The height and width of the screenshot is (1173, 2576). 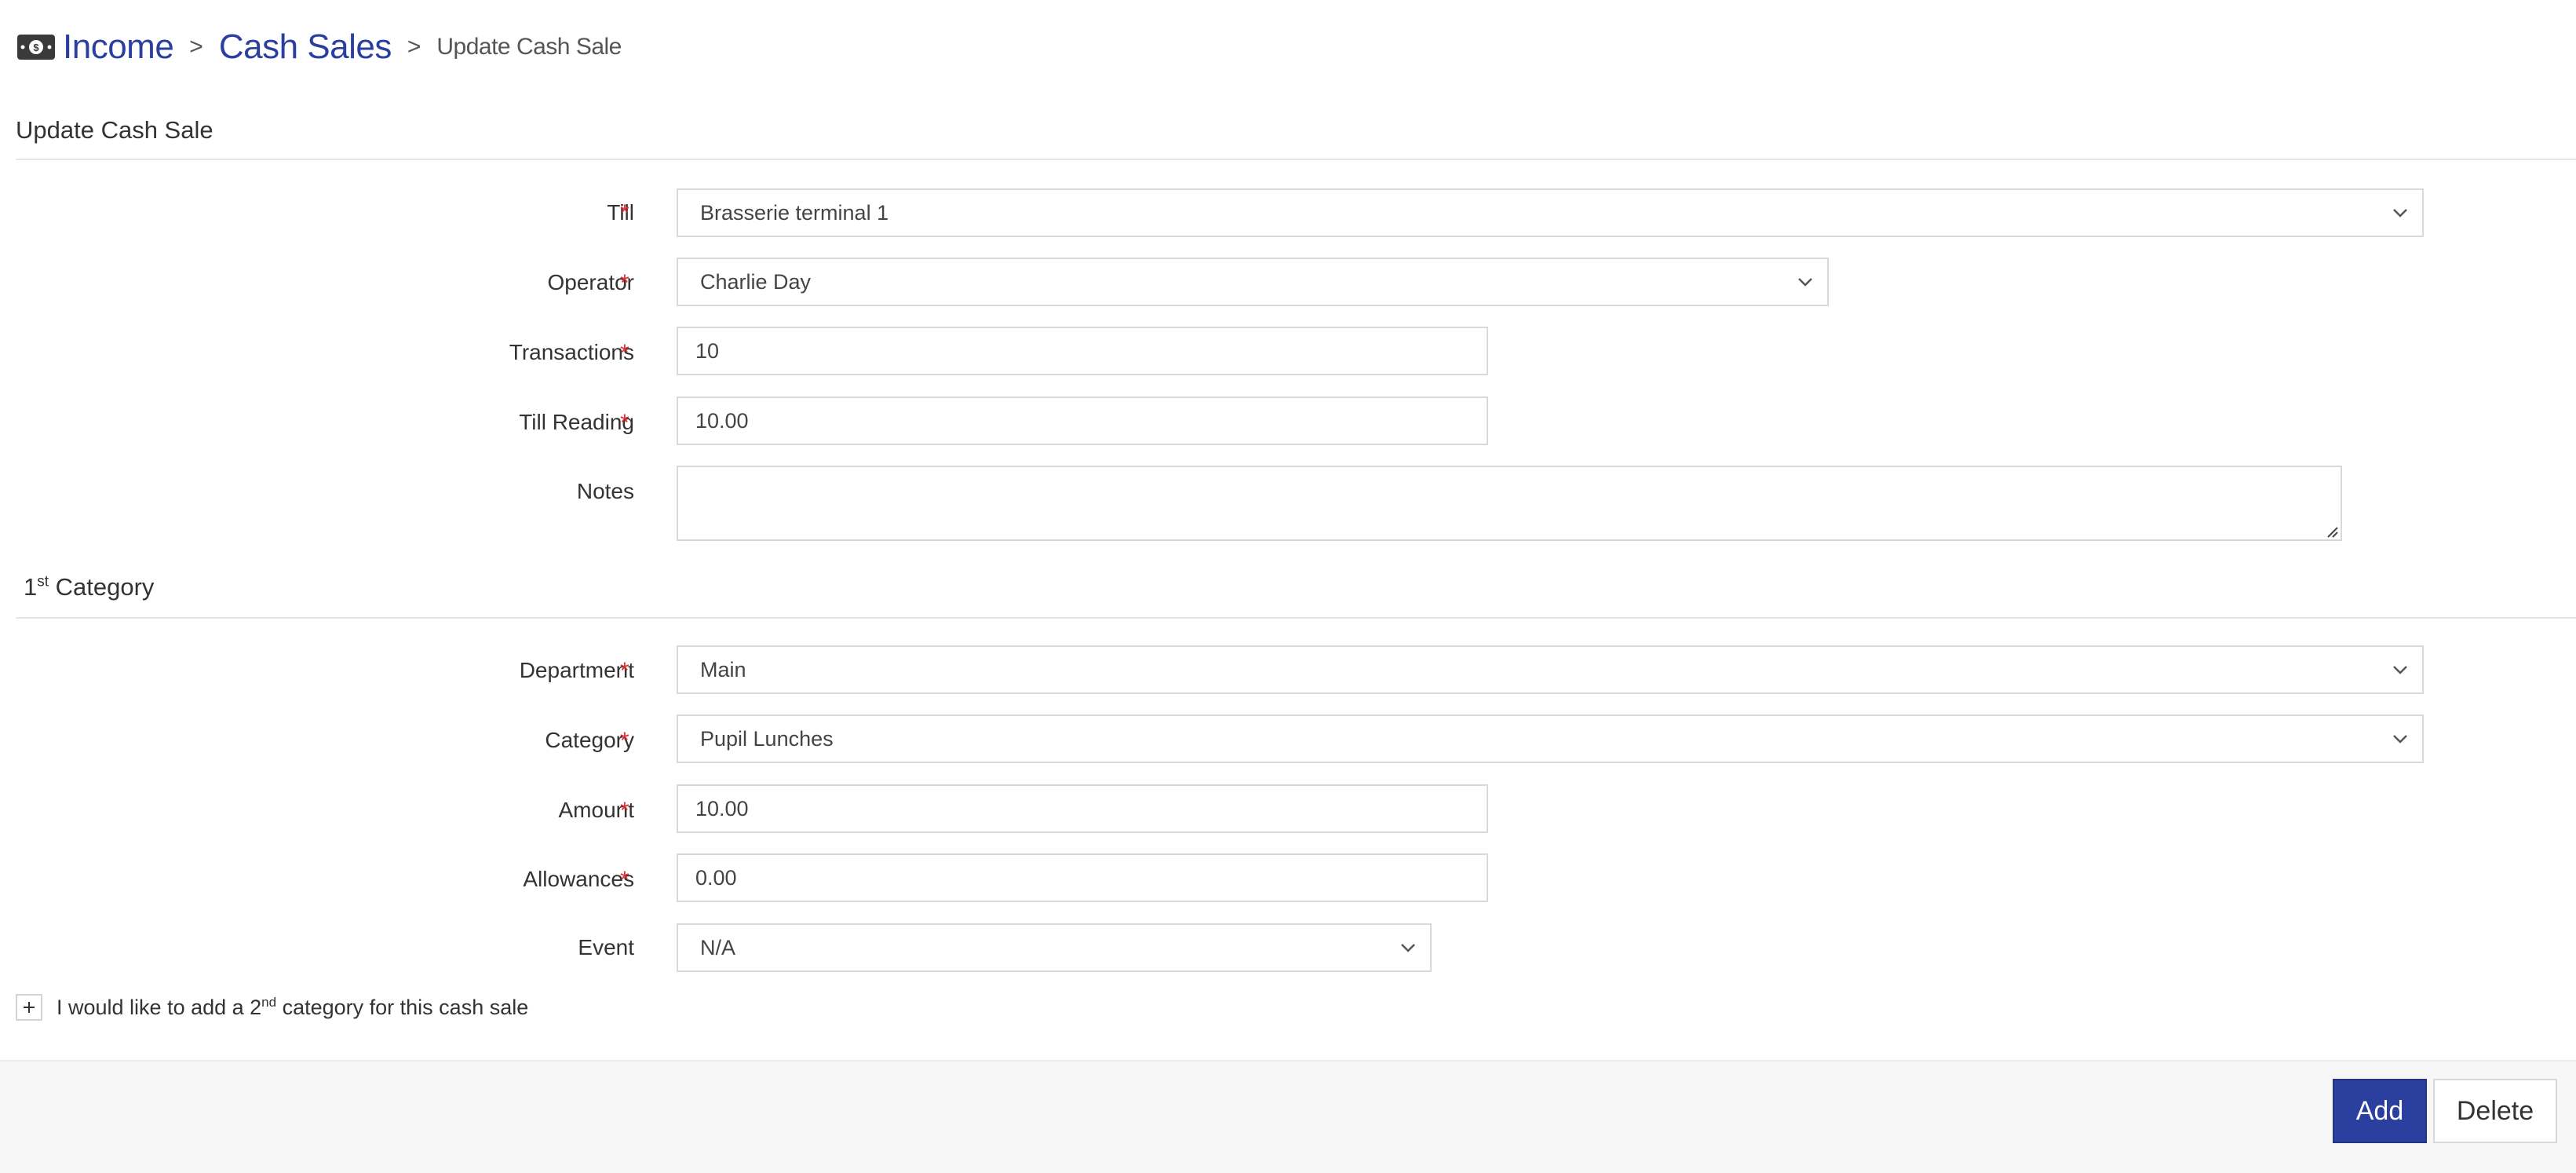 What do you see at coordinates (1082, 420) in the screenshot?
I see `till-reading-input` at bounding box center [1082, 420].